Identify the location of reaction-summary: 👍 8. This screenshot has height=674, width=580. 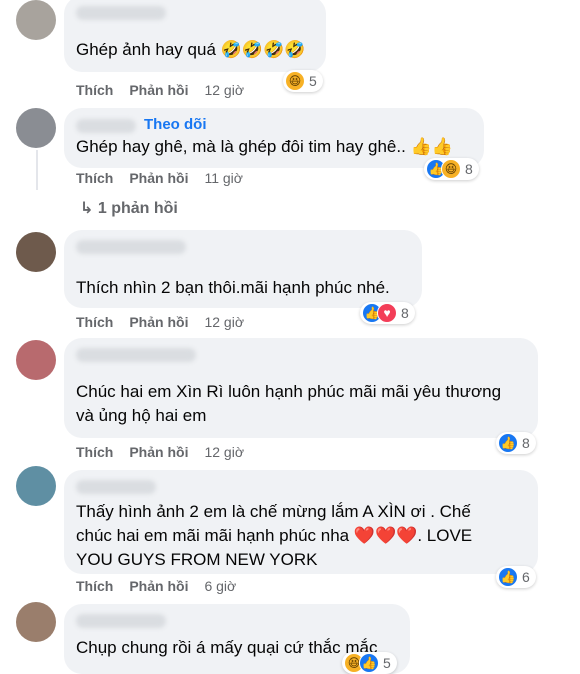
(516, 443).